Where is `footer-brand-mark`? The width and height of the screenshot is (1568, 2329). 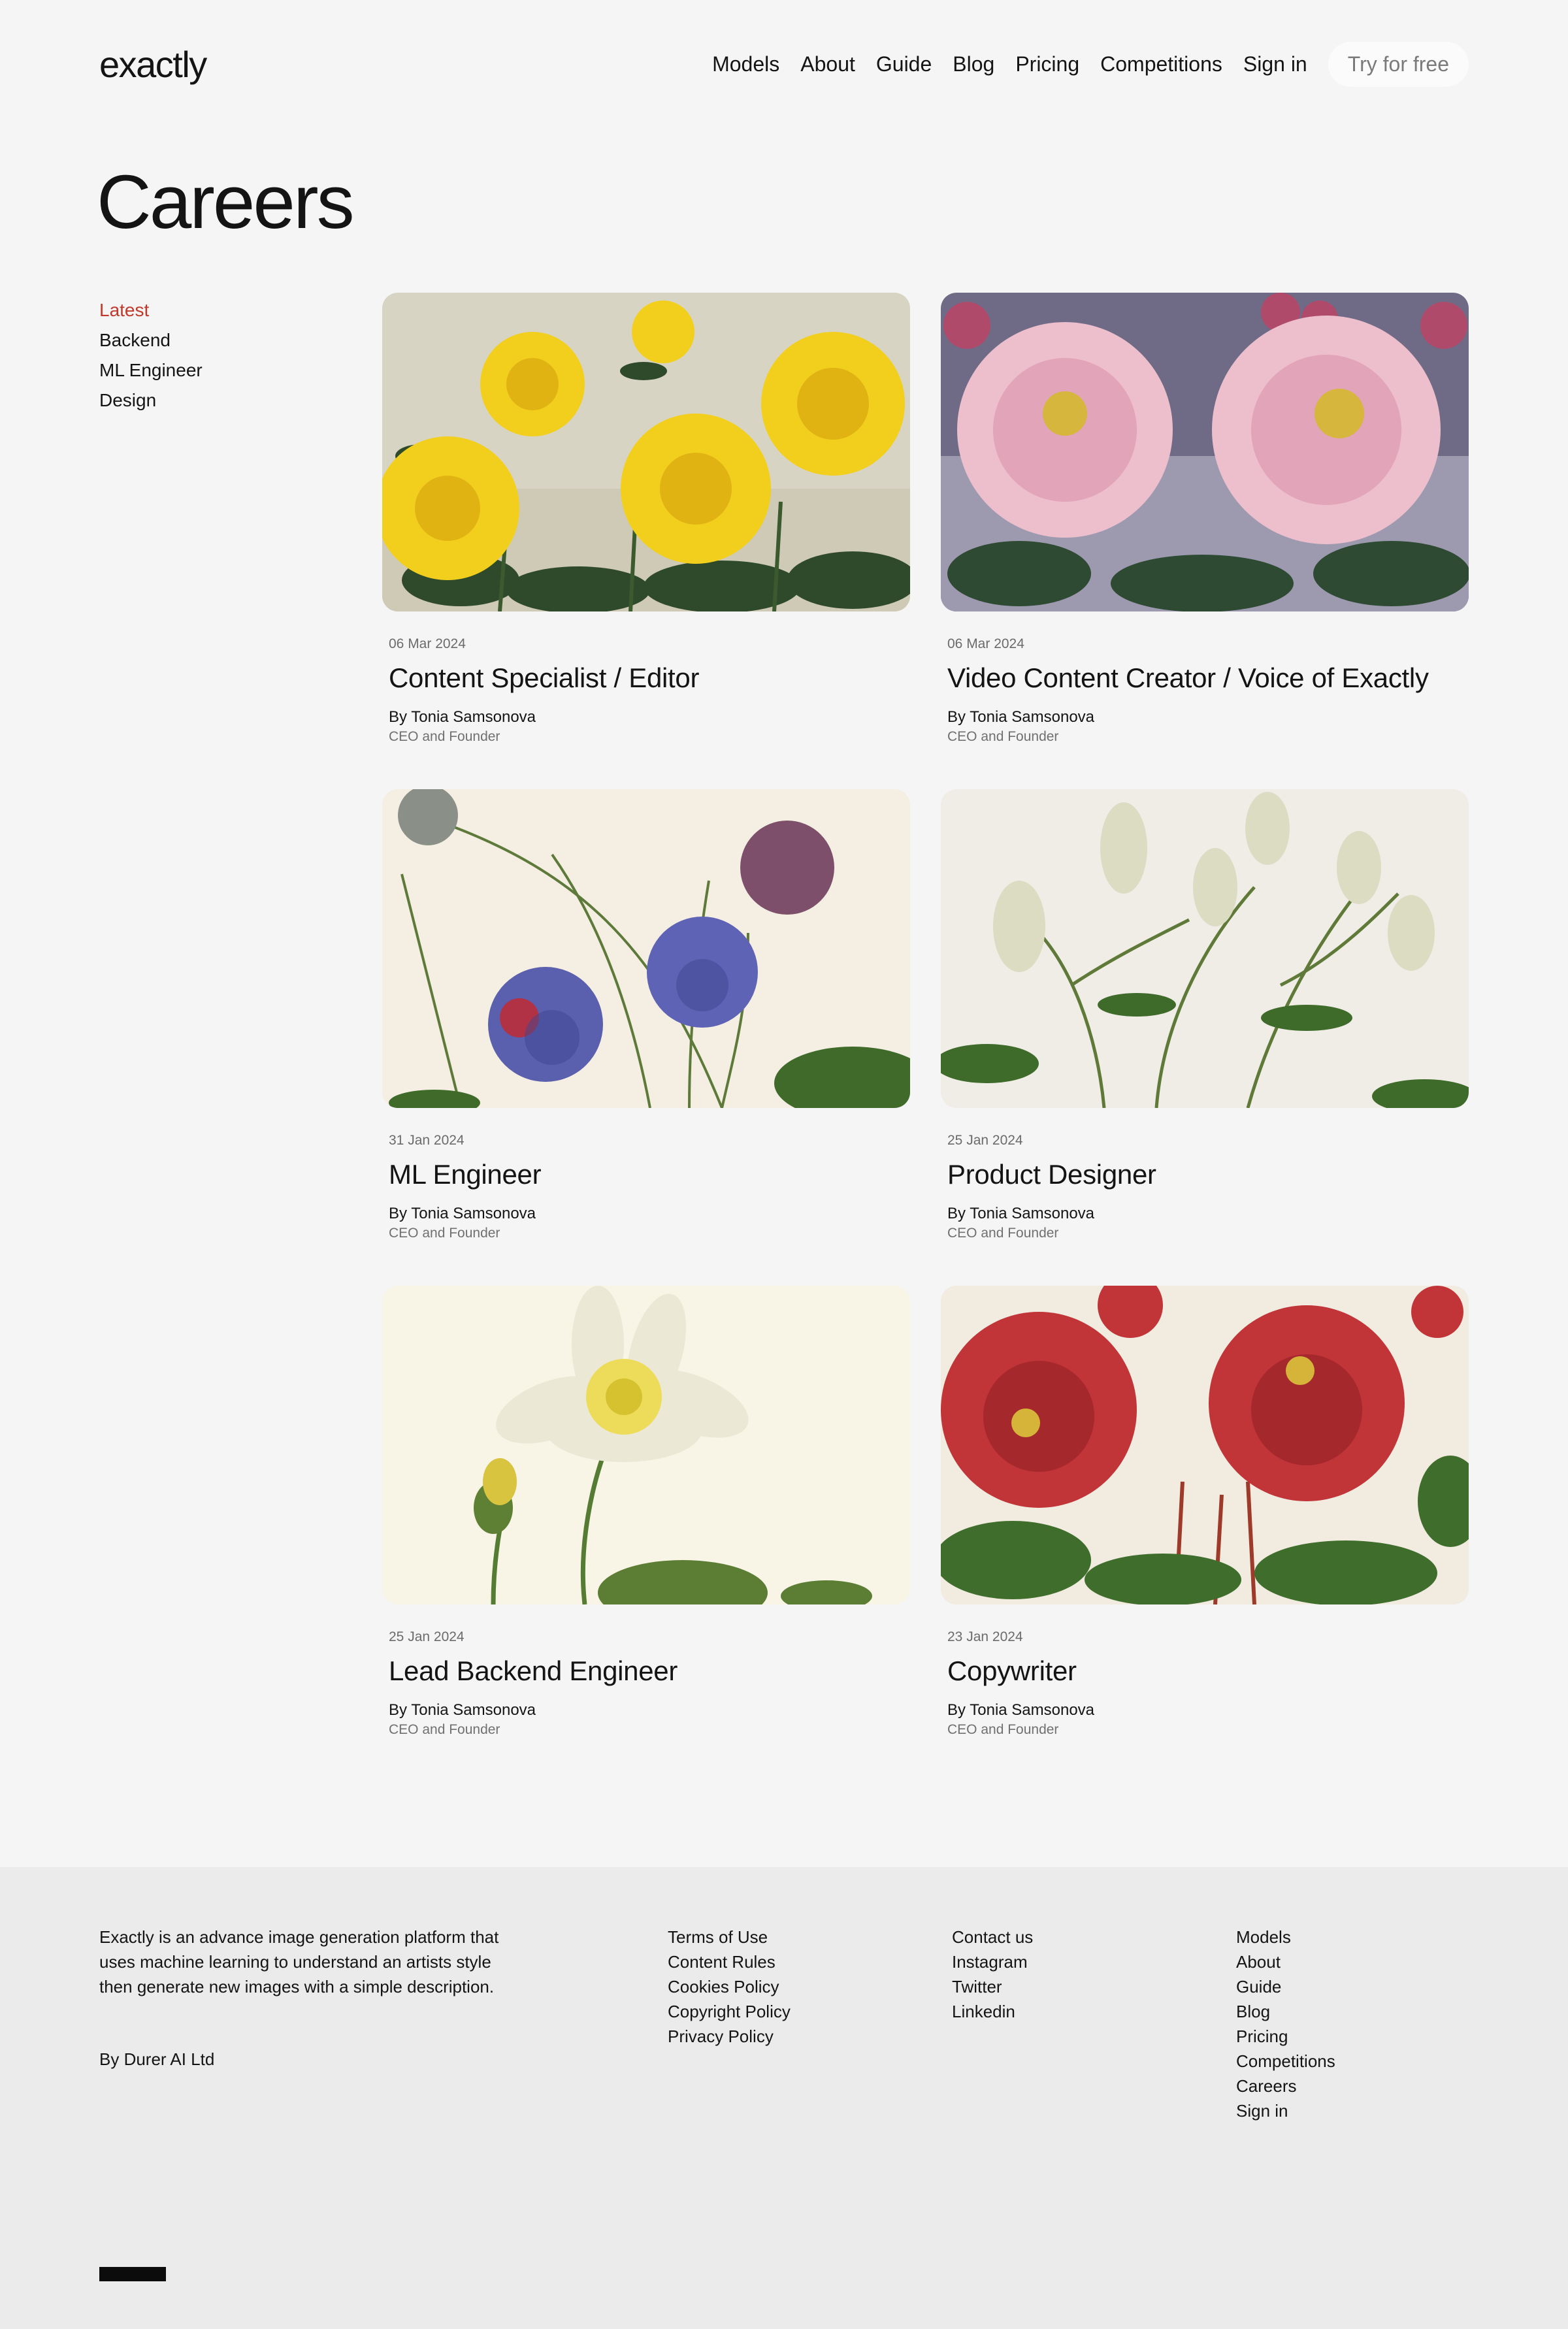
footer-brand-mark is located at coordinates (132, 2274).